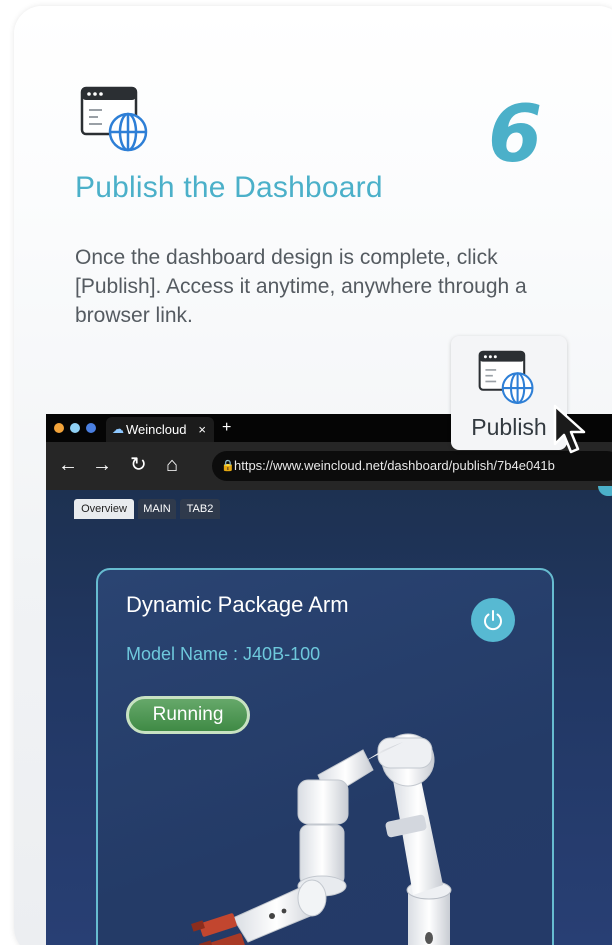 The width and height of the screenshot is (612, 945). Describe the element at coordinates (75, 428) in the screenshot. I see `window-minimize-dot` at that location.